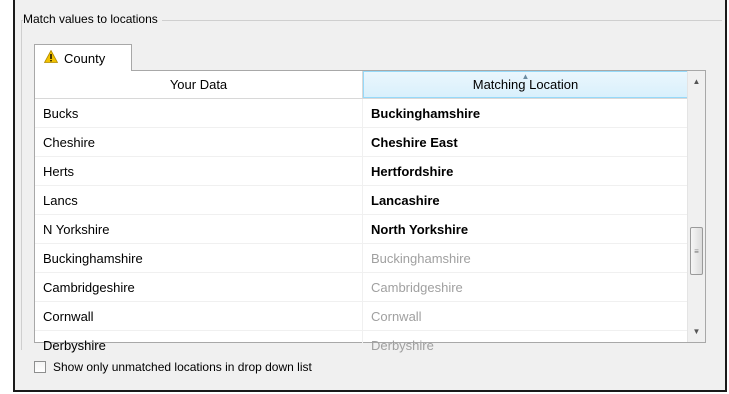 Image resolution: width=729 pixels, height=394 pixels. Describe the element at coordinates (199, 229) in the screenshot. I see `your-data-cell: N Yorkshire` at that location.